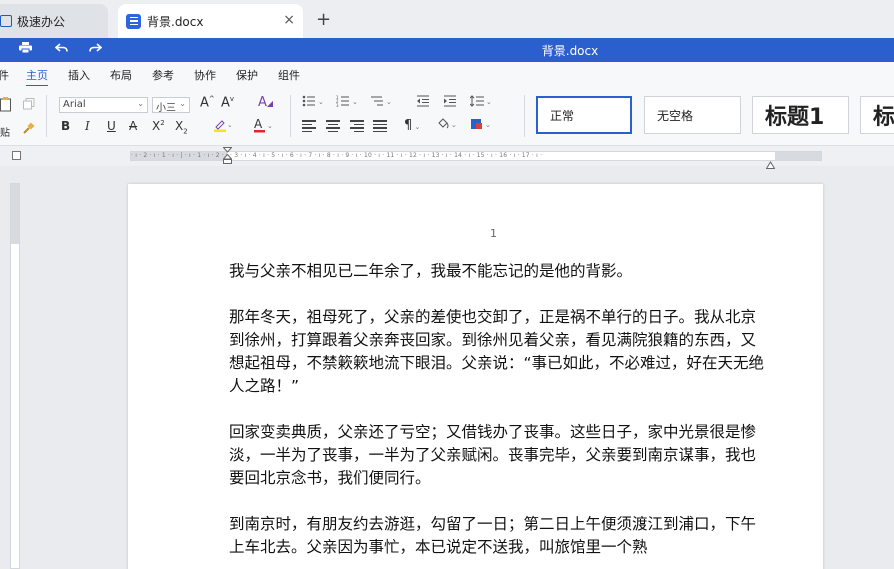  What do you see at coordinates (798, 156) in the screenshot?
I see `ruler-margin-right` at bounding box center [798, 156].